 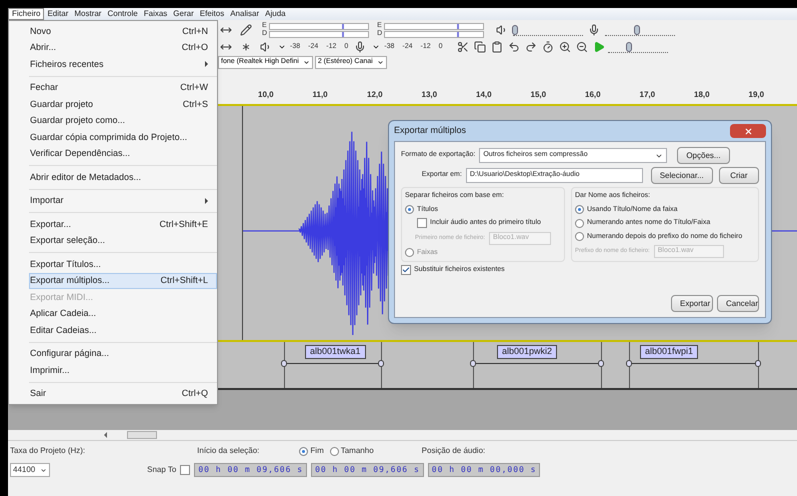 I want to click on menu-bar-item: Ajuda, so click(x=275, y=14).